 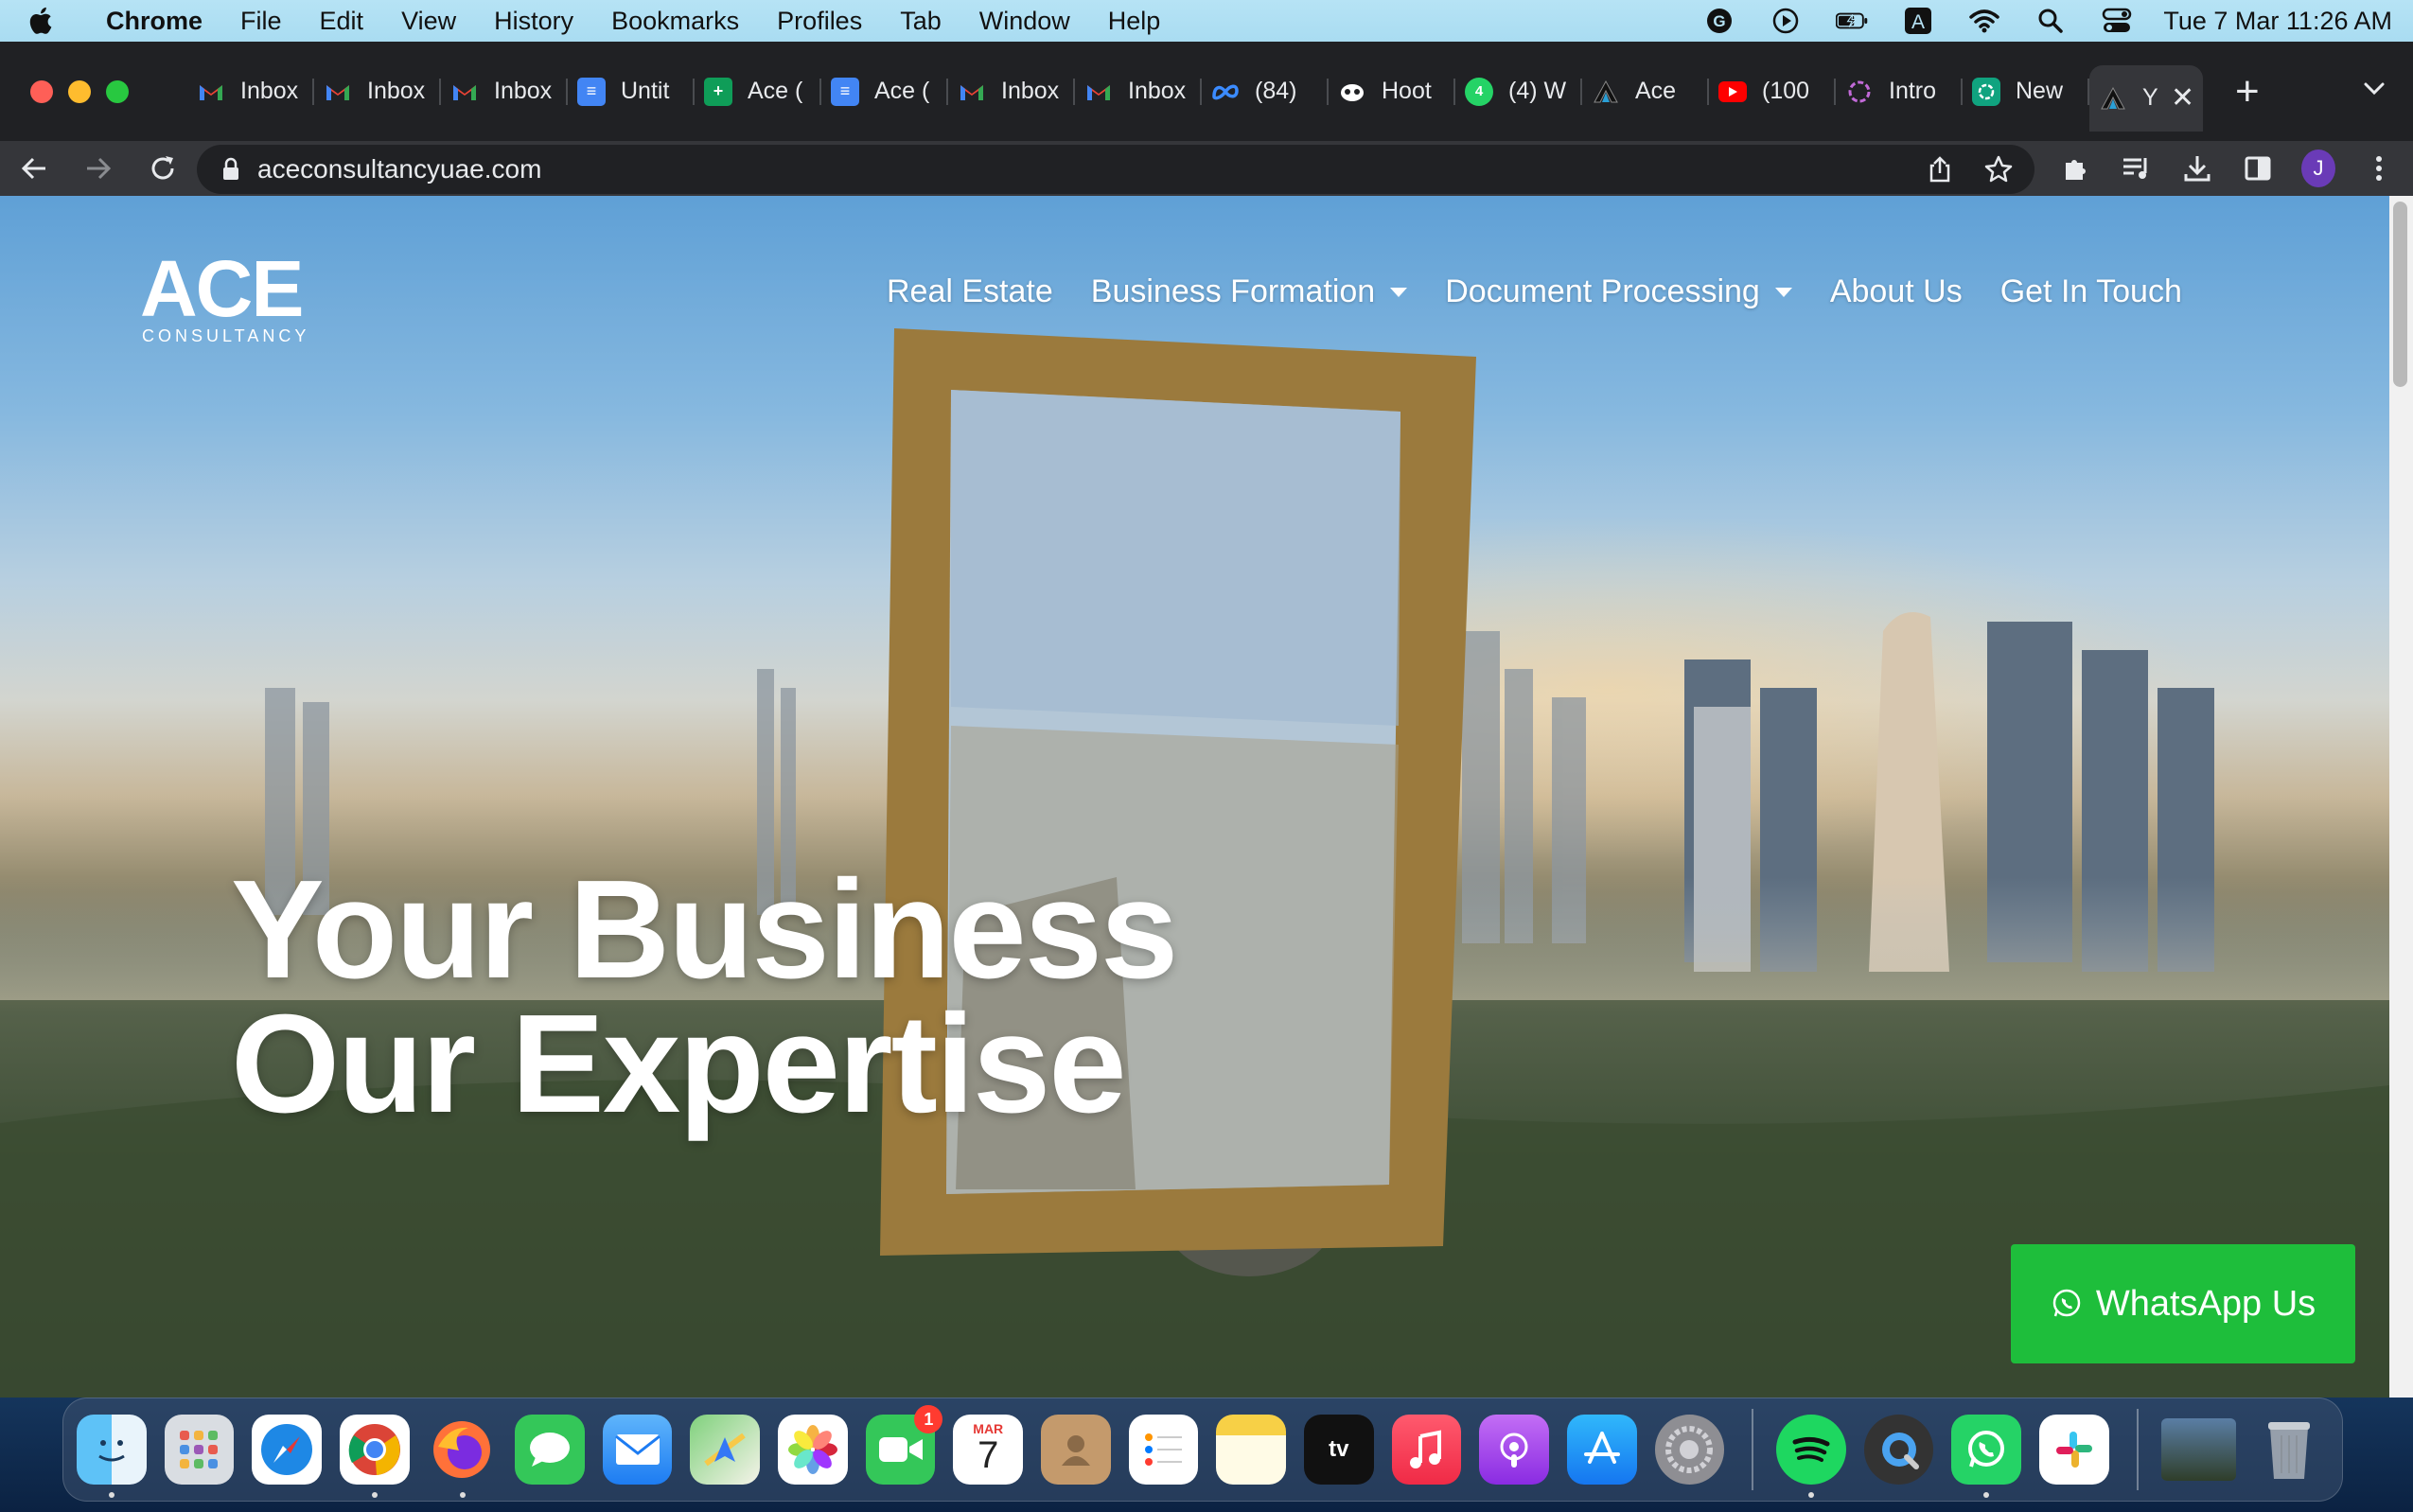 What do you see at coordinates (1898, 1450) in the screenshot?
I see `quicktime-icon` at bounding box center [1898, 1450].